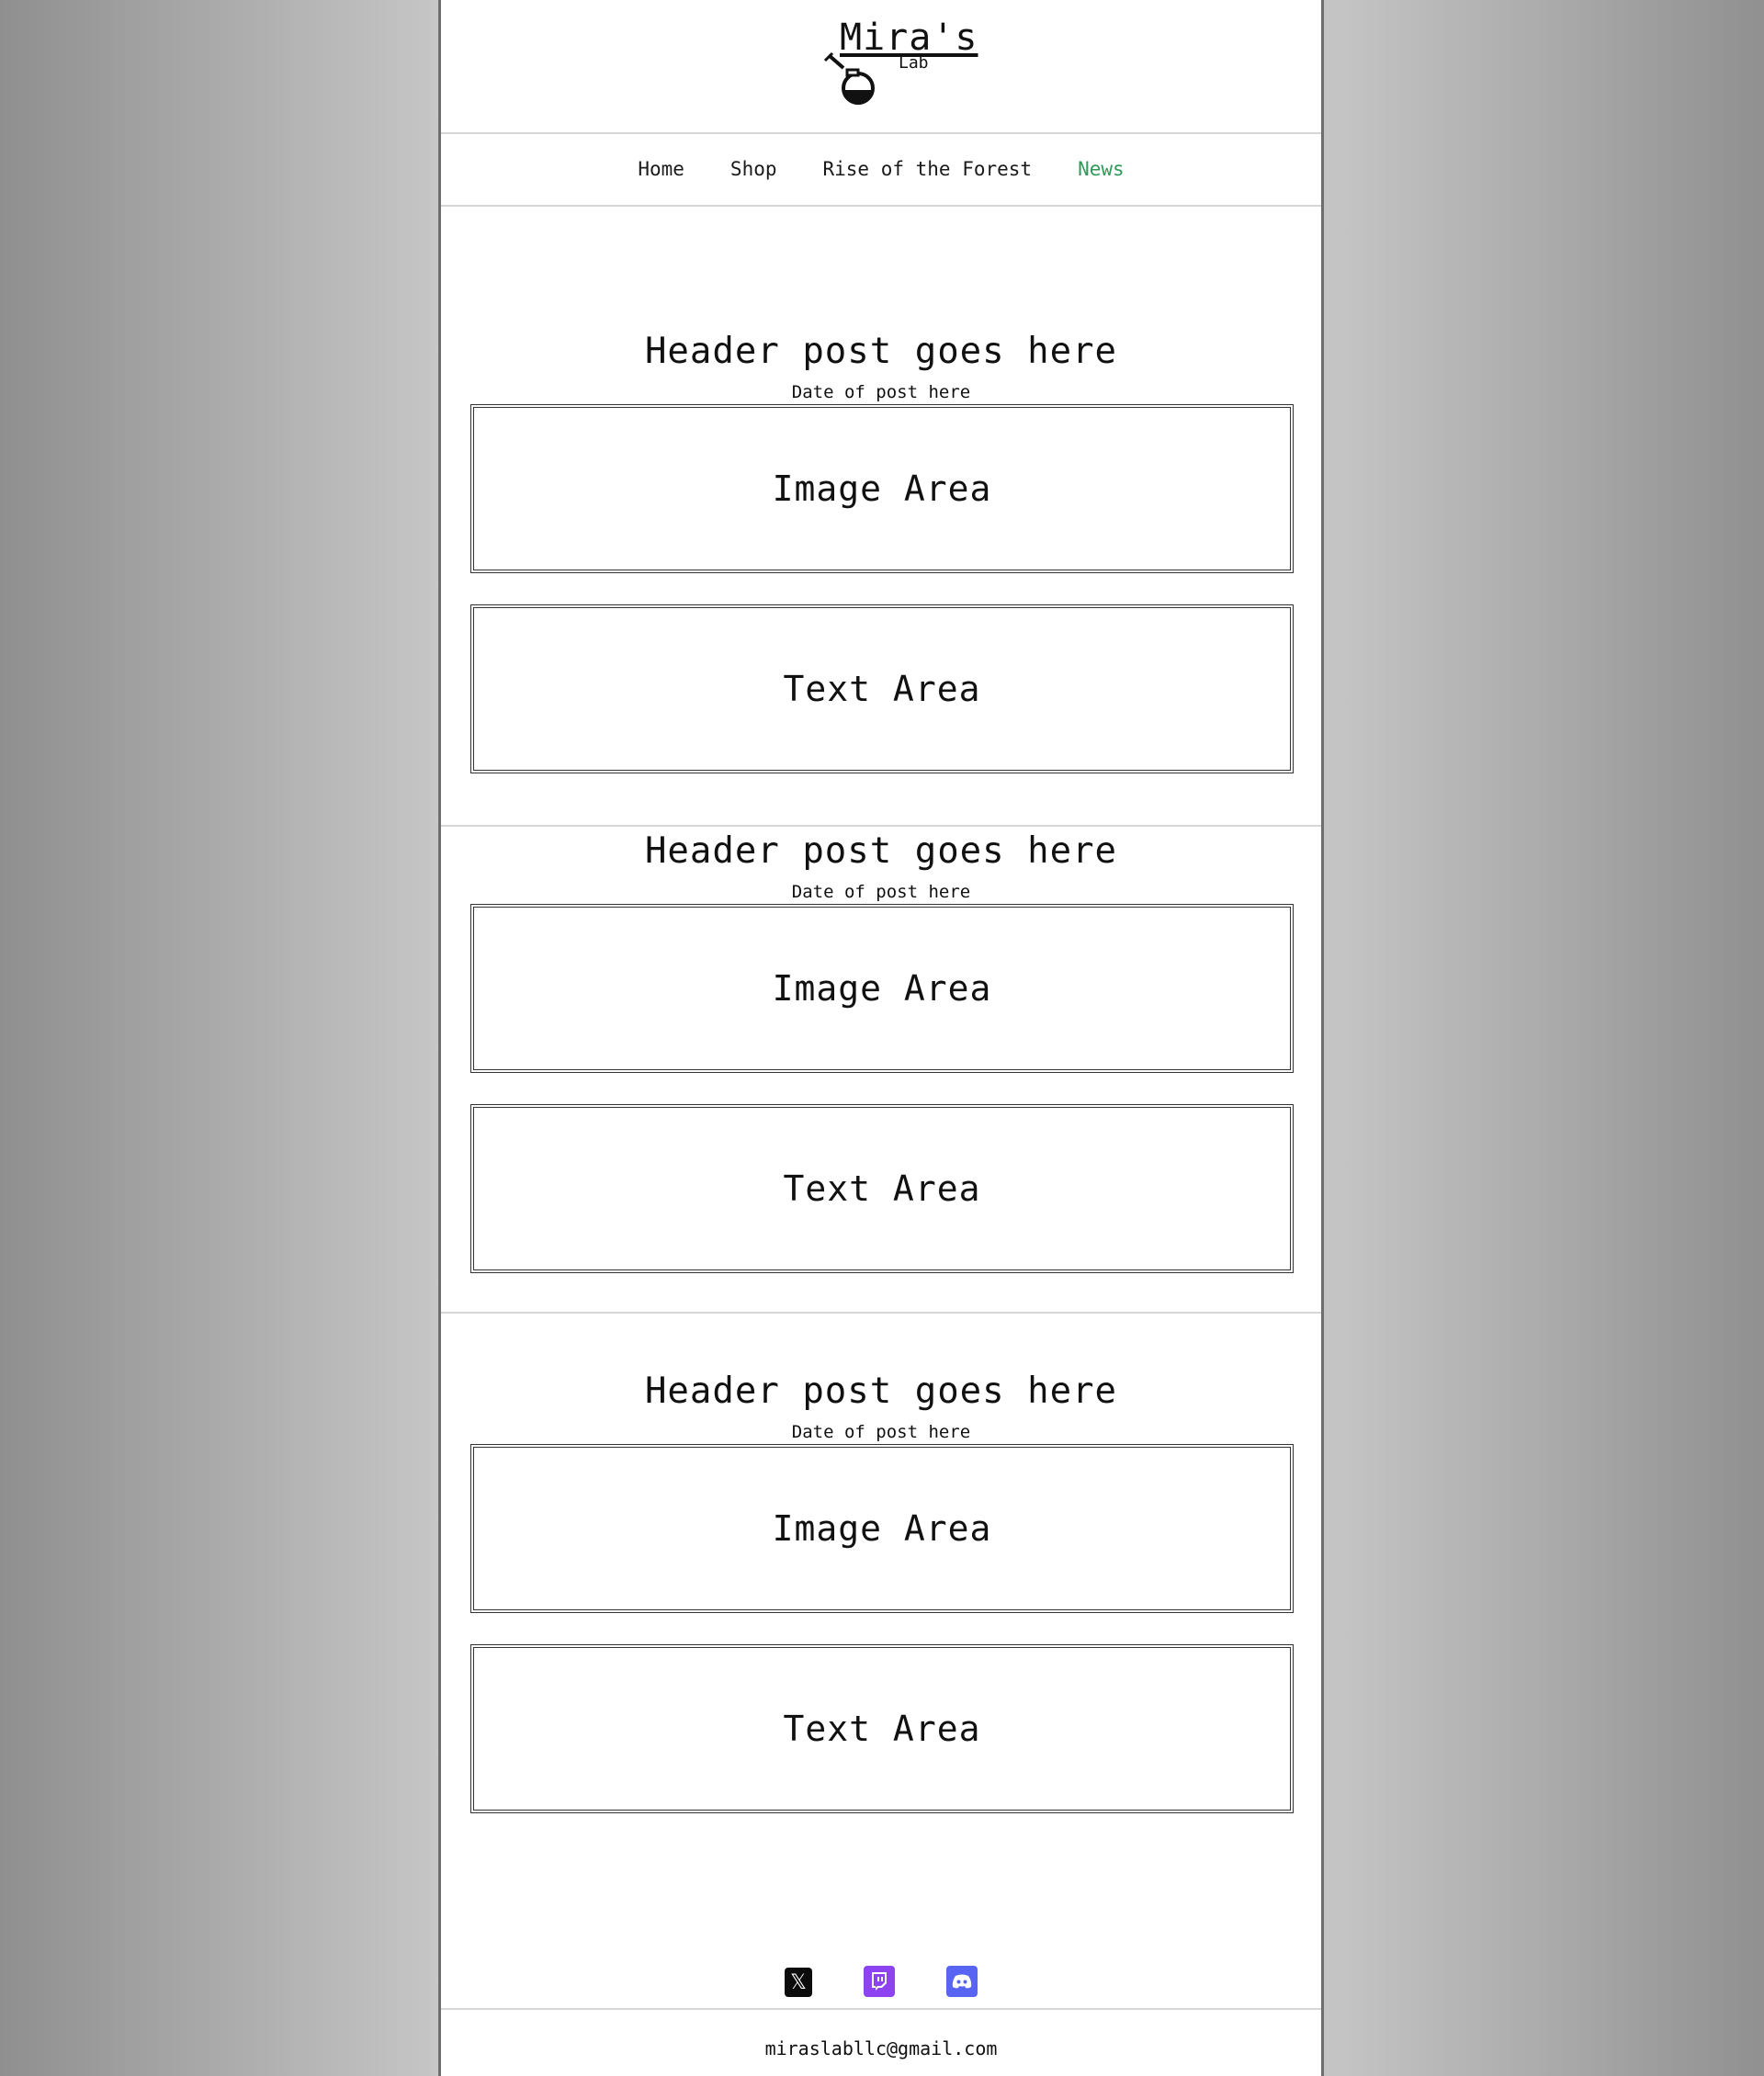 This screenshot has height=2076, width=1764. Describe the element at coordinates (1101, 172) in the screenshot. I see `nav-item-news: News` at that location.